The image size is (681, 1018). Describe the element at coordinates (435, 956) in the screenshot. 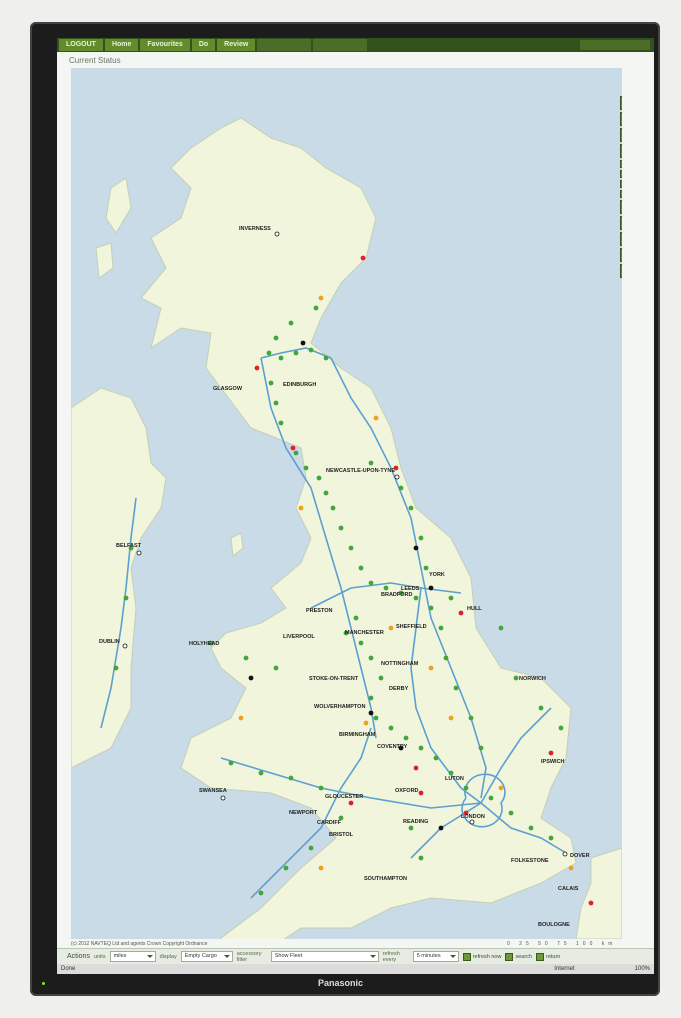

I see `refresh-select: 5 minutes` at that location.